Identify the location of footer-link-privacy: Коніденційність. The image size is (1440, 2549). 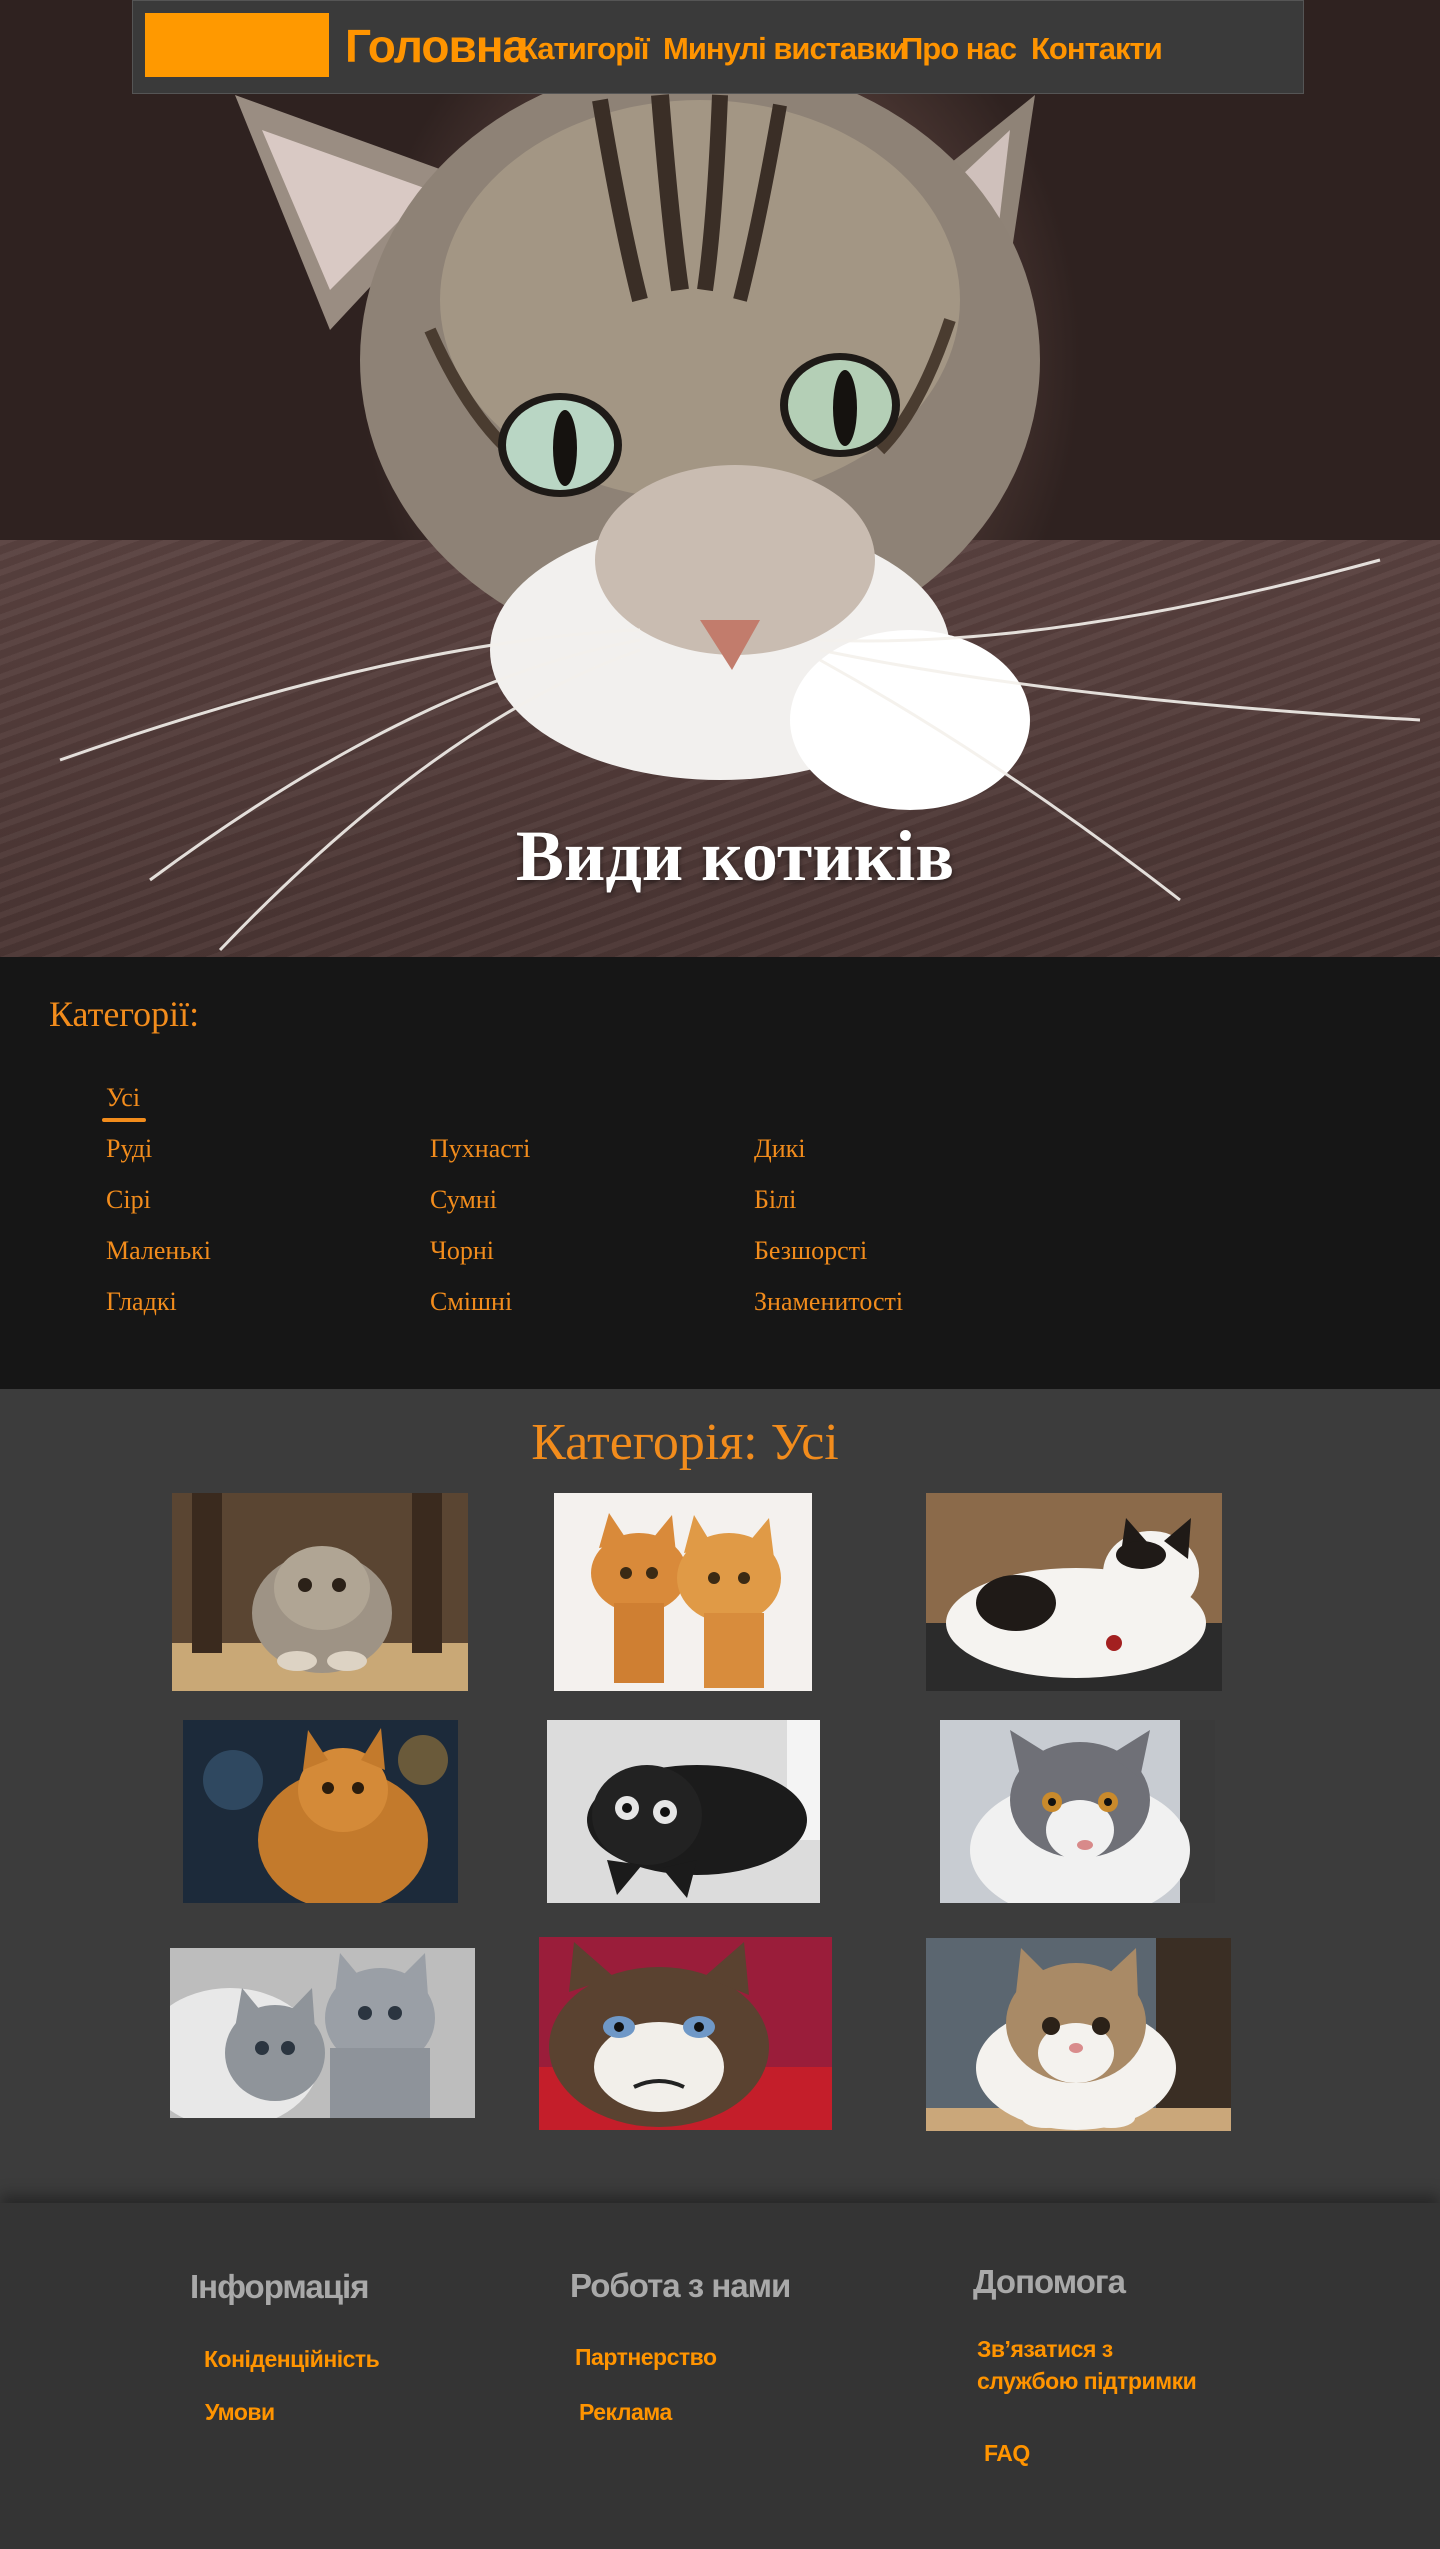
(292, 2359).